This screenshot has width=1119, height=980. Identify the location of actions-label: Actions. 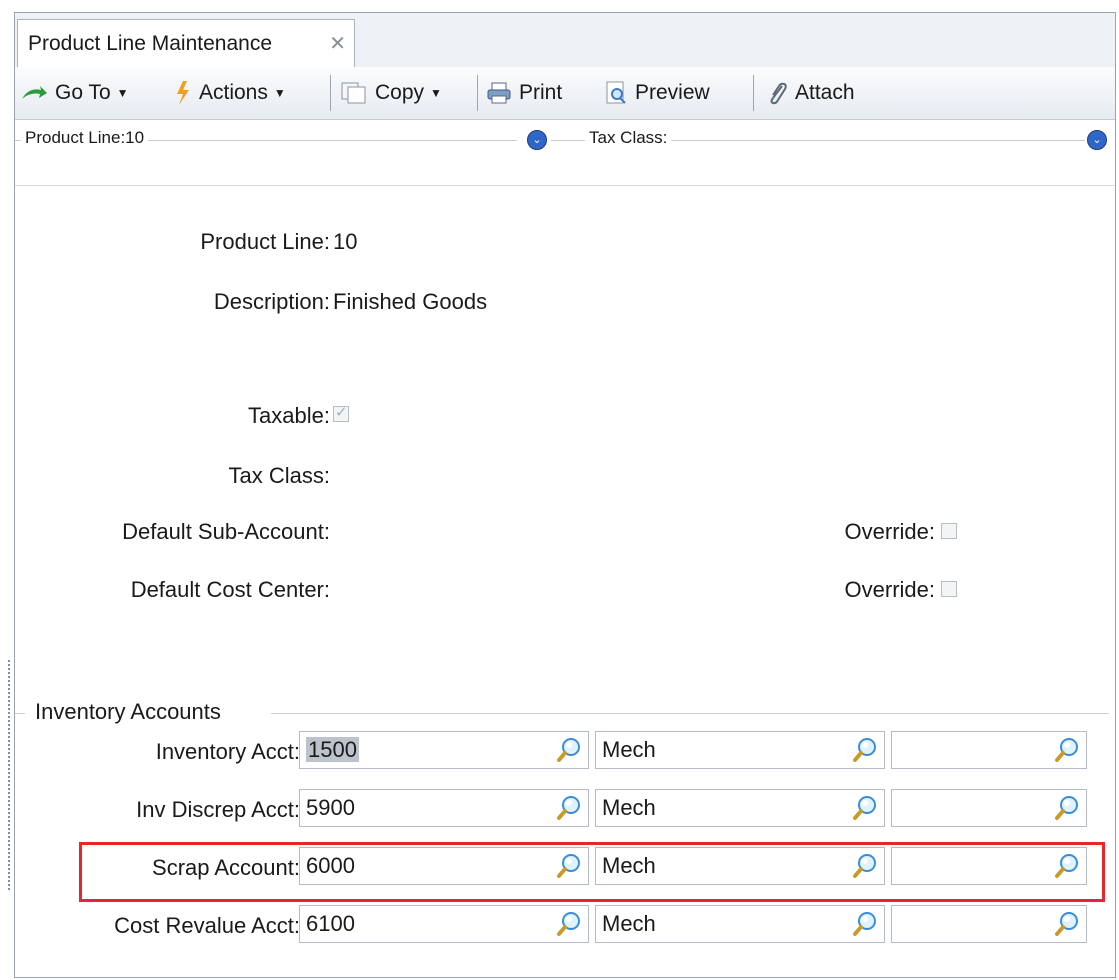
(233, 92).